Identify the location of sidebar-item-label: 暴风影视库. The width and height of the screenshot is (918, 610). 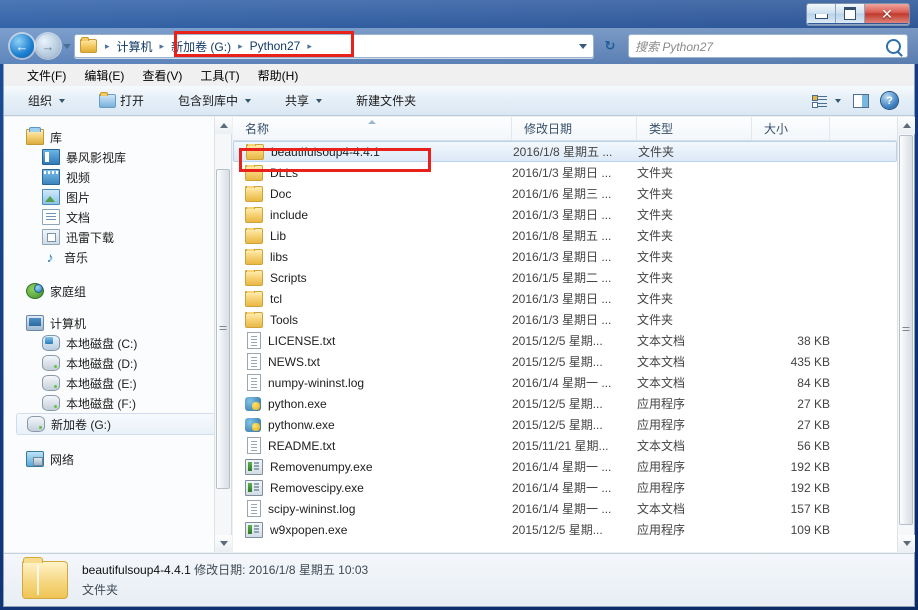
(96, 157).